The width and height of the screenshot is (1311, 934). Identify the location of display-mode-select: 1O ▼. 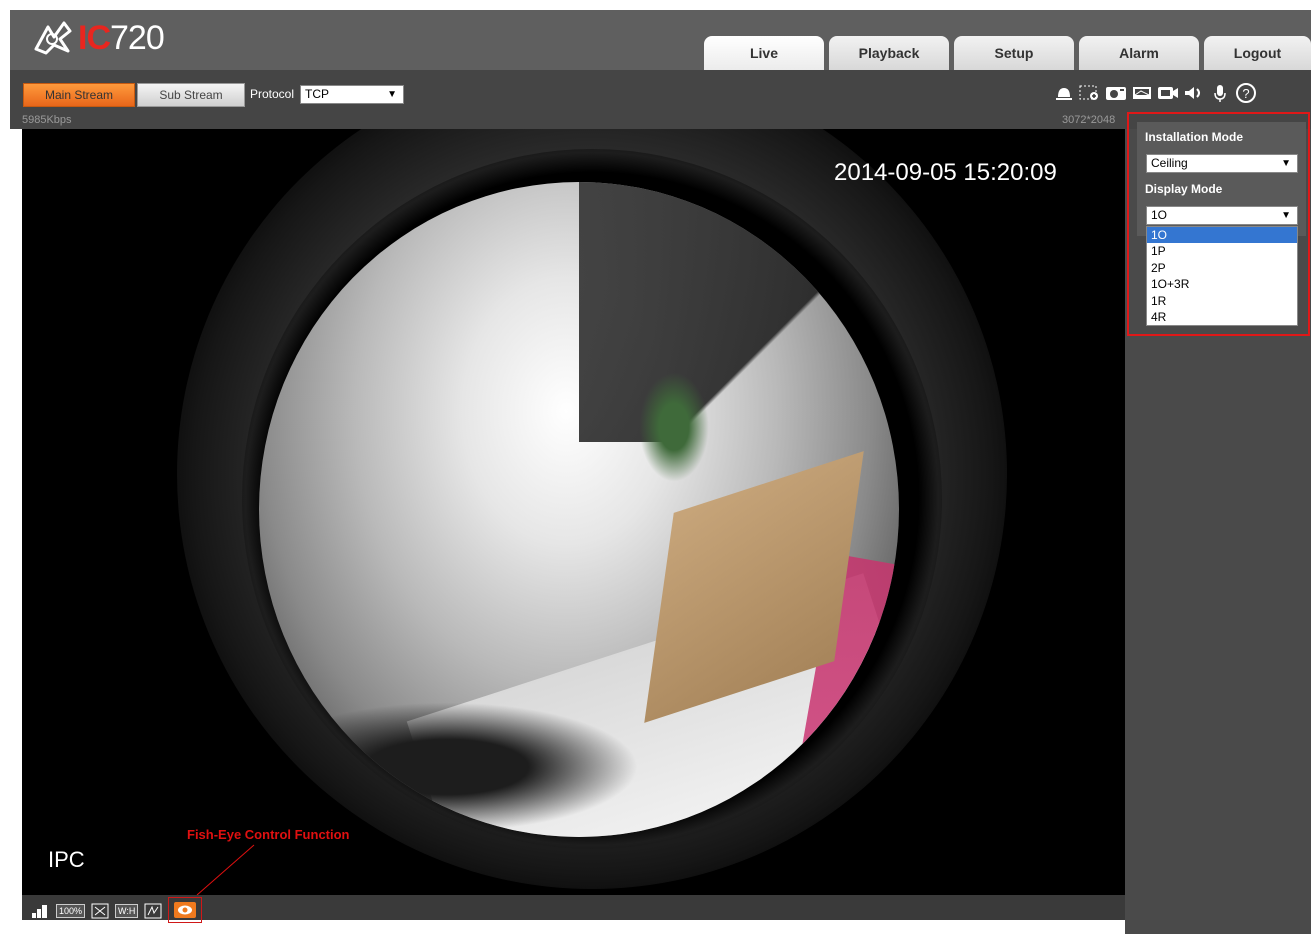
(1222, 215).